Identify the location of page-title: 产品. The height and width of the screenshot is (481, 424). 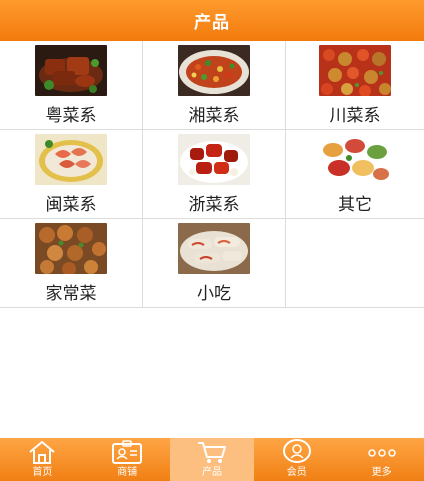
(212, 23).